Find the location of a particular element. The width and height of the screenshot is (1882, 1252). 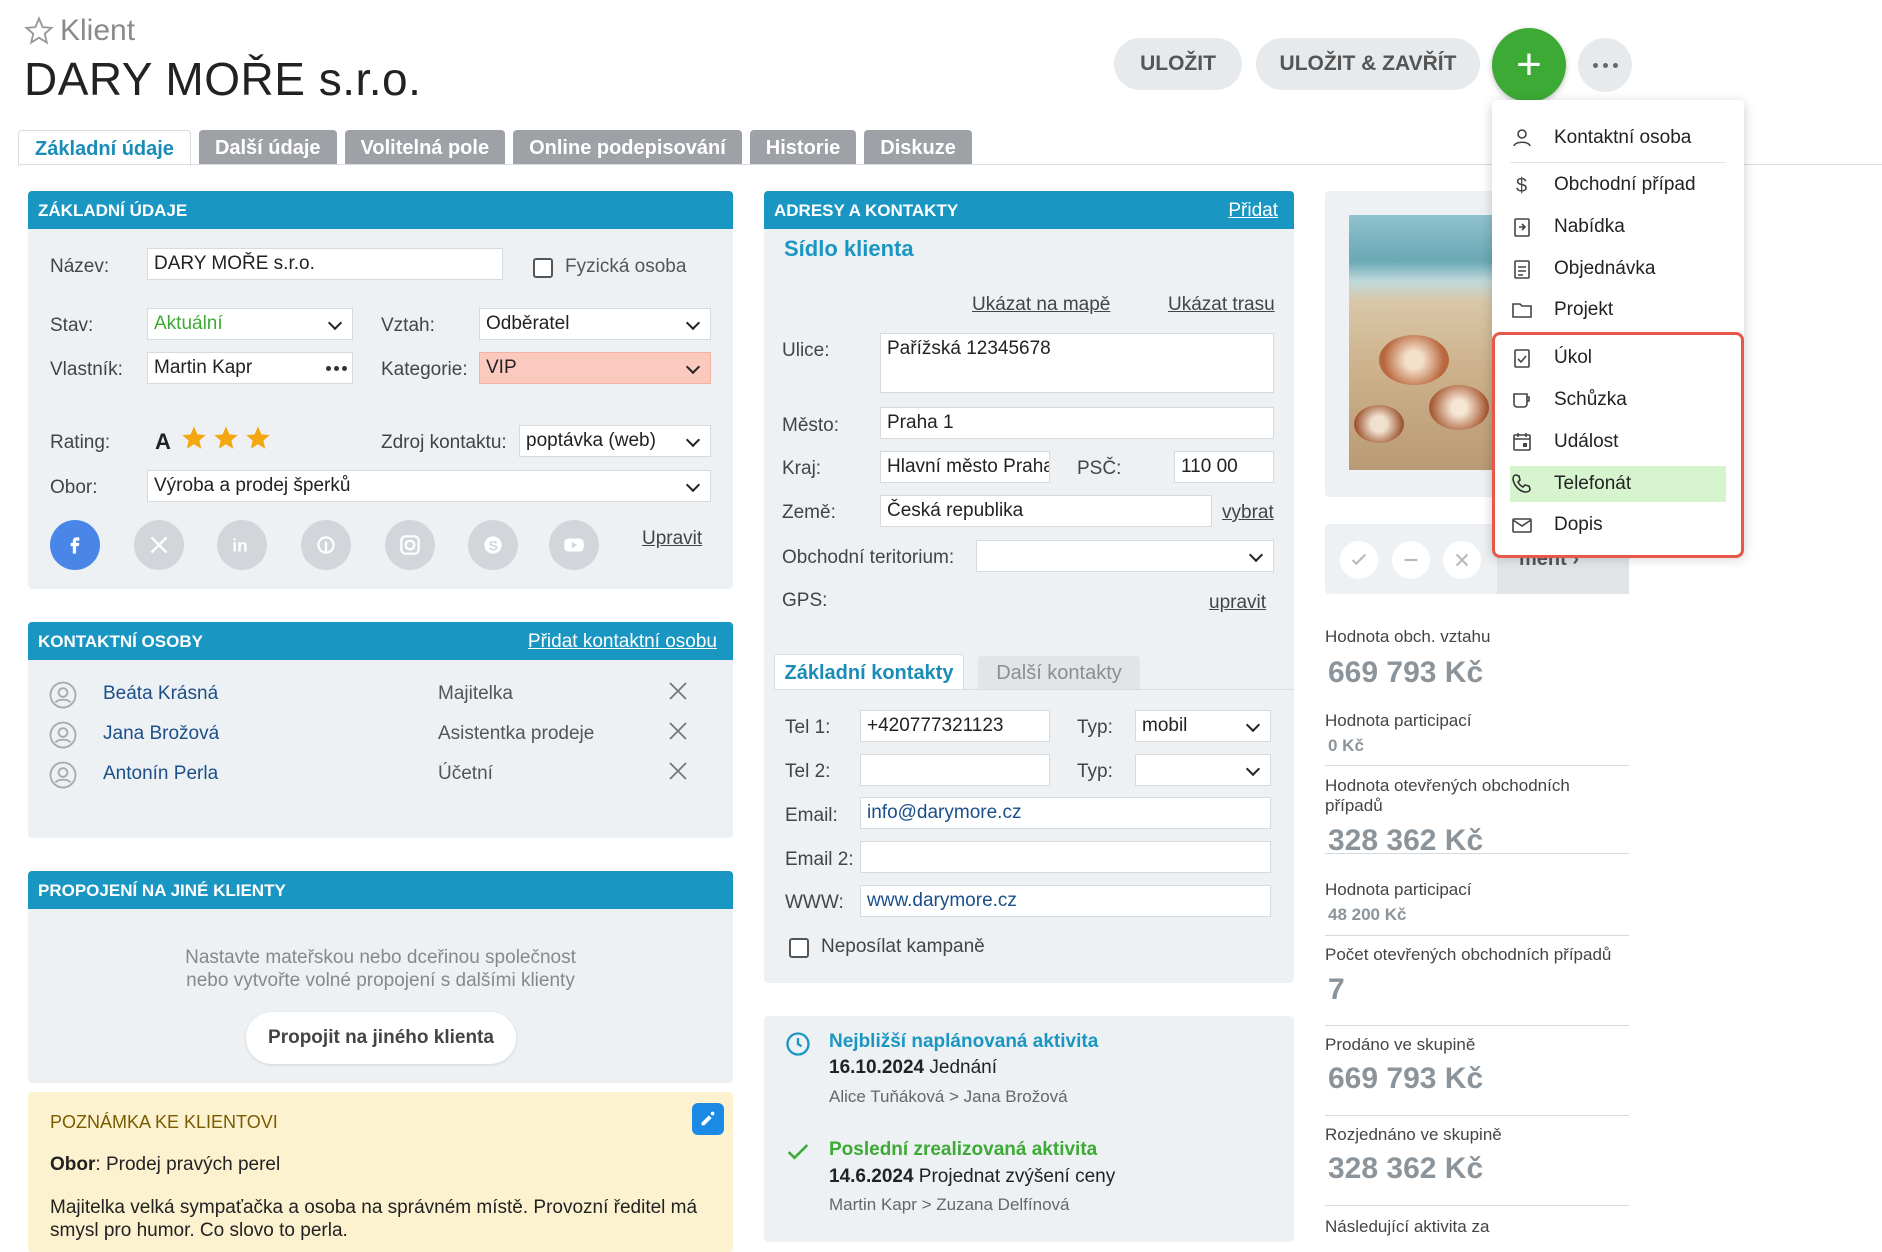

stat-label: Počet otevřených obchodních případů is located at coordinates (1468, 954).